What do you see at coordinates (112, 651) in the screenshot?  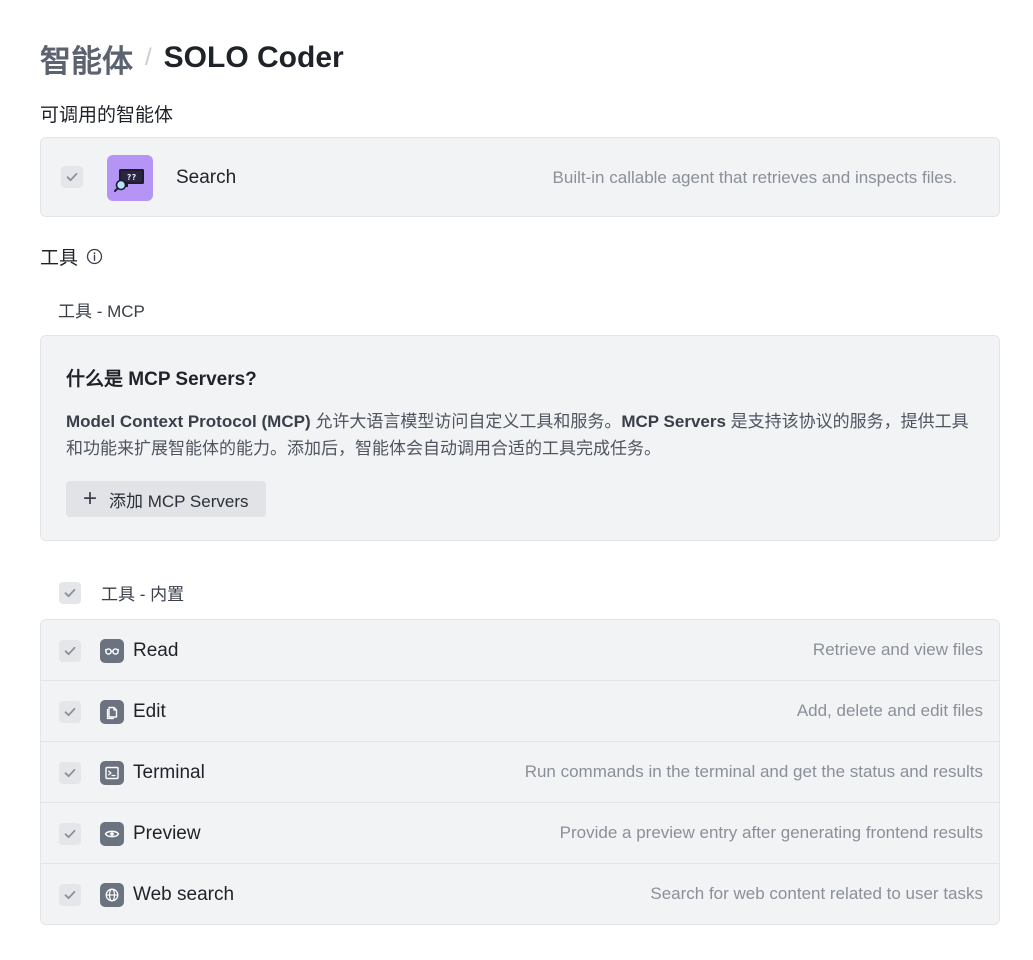 I see `glasses-icon` at bounding box center [112, 651].